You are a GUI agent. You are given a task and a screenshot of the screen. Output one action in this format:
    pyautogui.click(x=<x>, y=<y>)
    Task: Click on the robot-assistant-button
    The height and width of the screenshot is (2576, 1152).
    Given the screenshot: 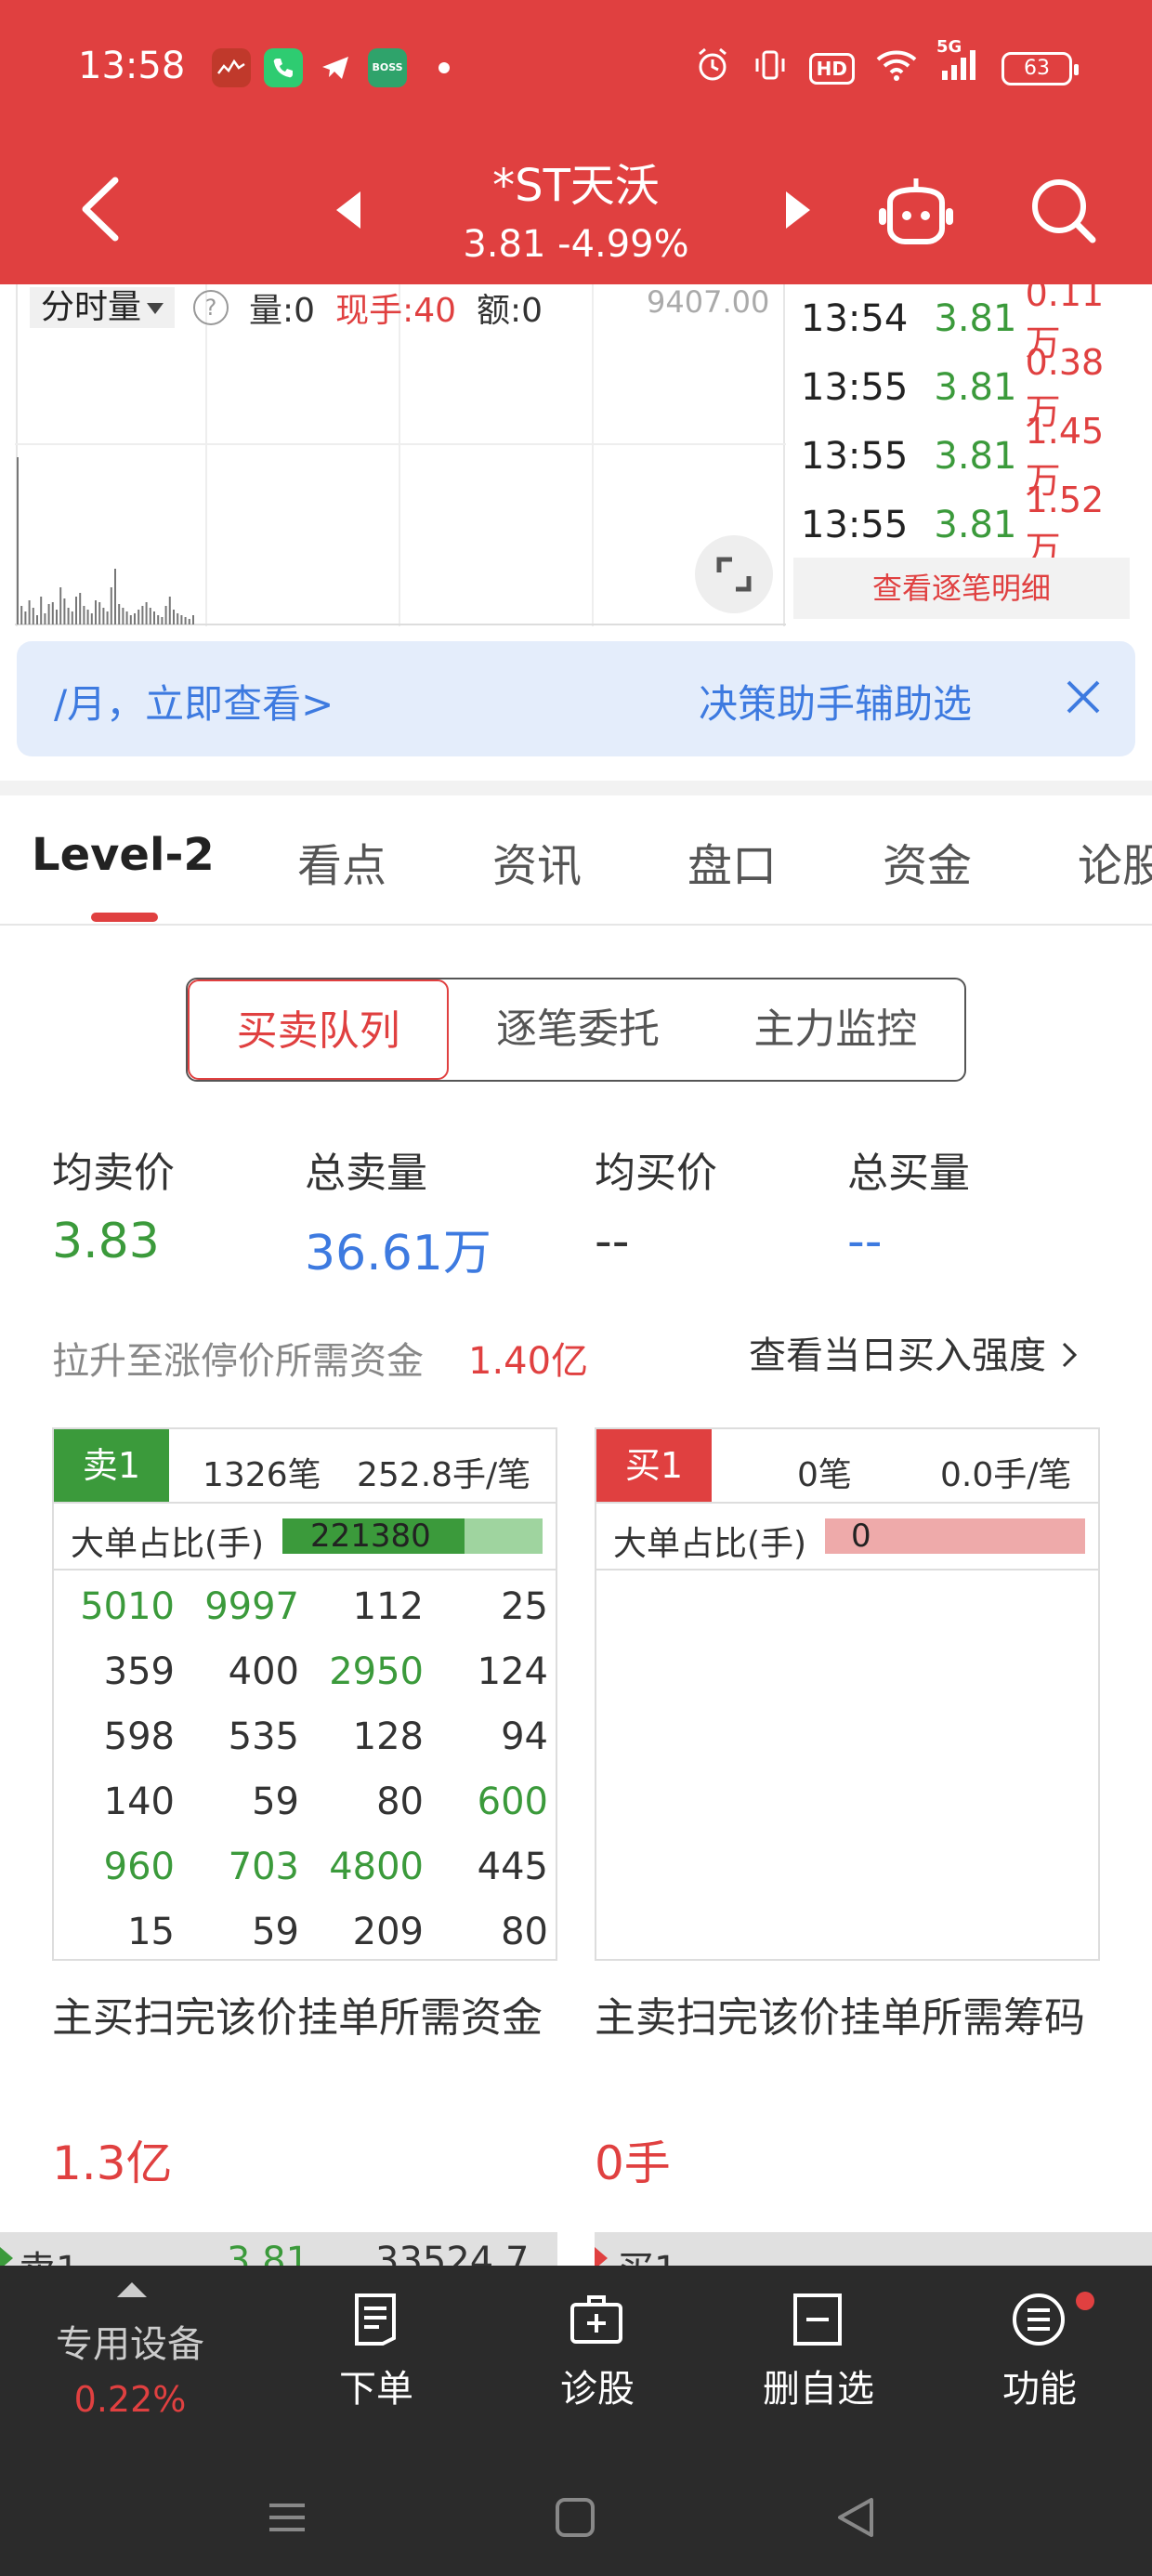 What is the action you would take?
    pyautogui.click(x=916, y=212)
    